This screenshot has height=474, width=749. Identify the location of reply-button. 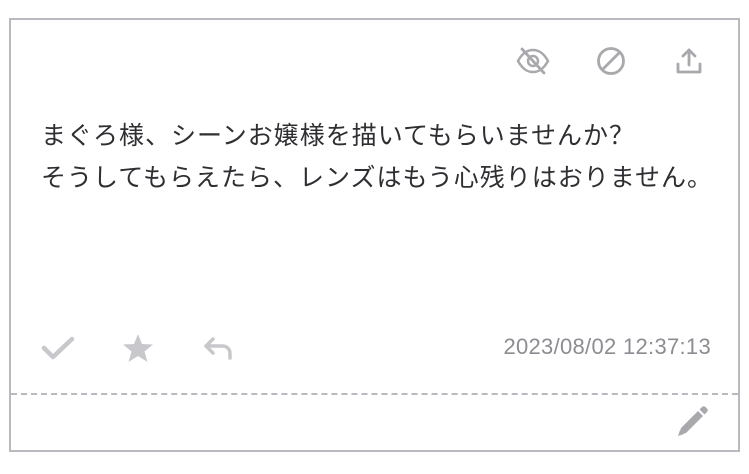
(218, 348).